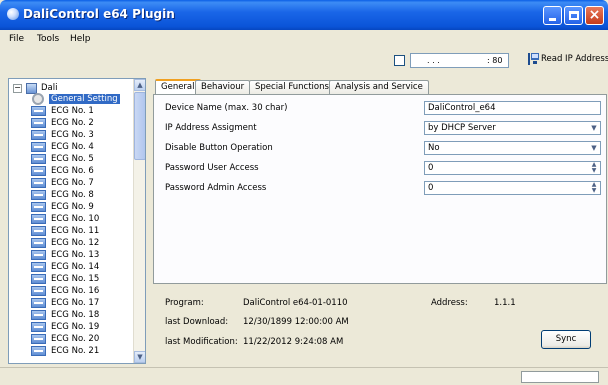  I want to click on tab-special-functions: Special Functions, so click(292, 87).